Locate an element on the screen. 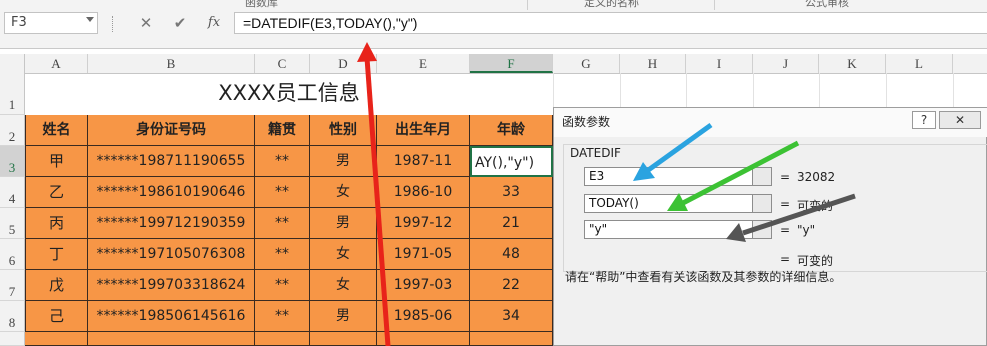 The width and height of the screenshot is (987, 346). red-arrow is located at coordinates (374, 194).